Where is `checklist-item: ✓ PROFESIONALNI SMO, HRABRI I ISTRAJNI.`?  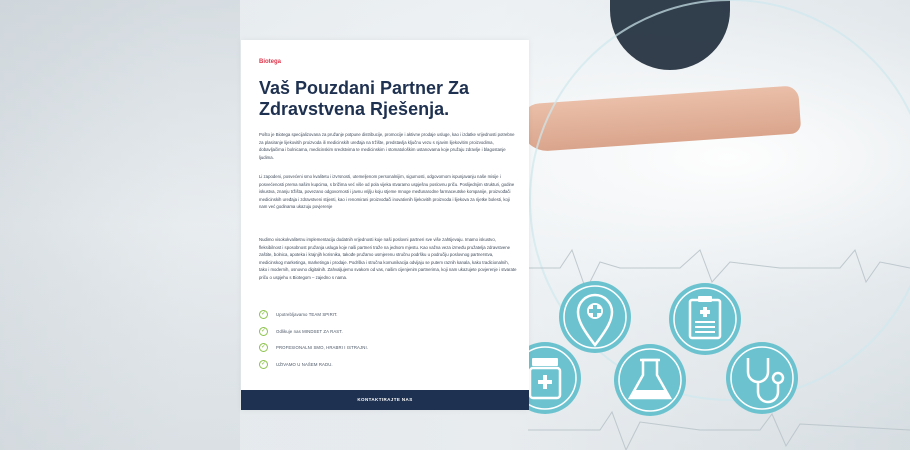
checklist-item: ✓ PROFESIONALNI SMO, HRABRI I ISTRAJNI. is located at coordinates (389, 351).